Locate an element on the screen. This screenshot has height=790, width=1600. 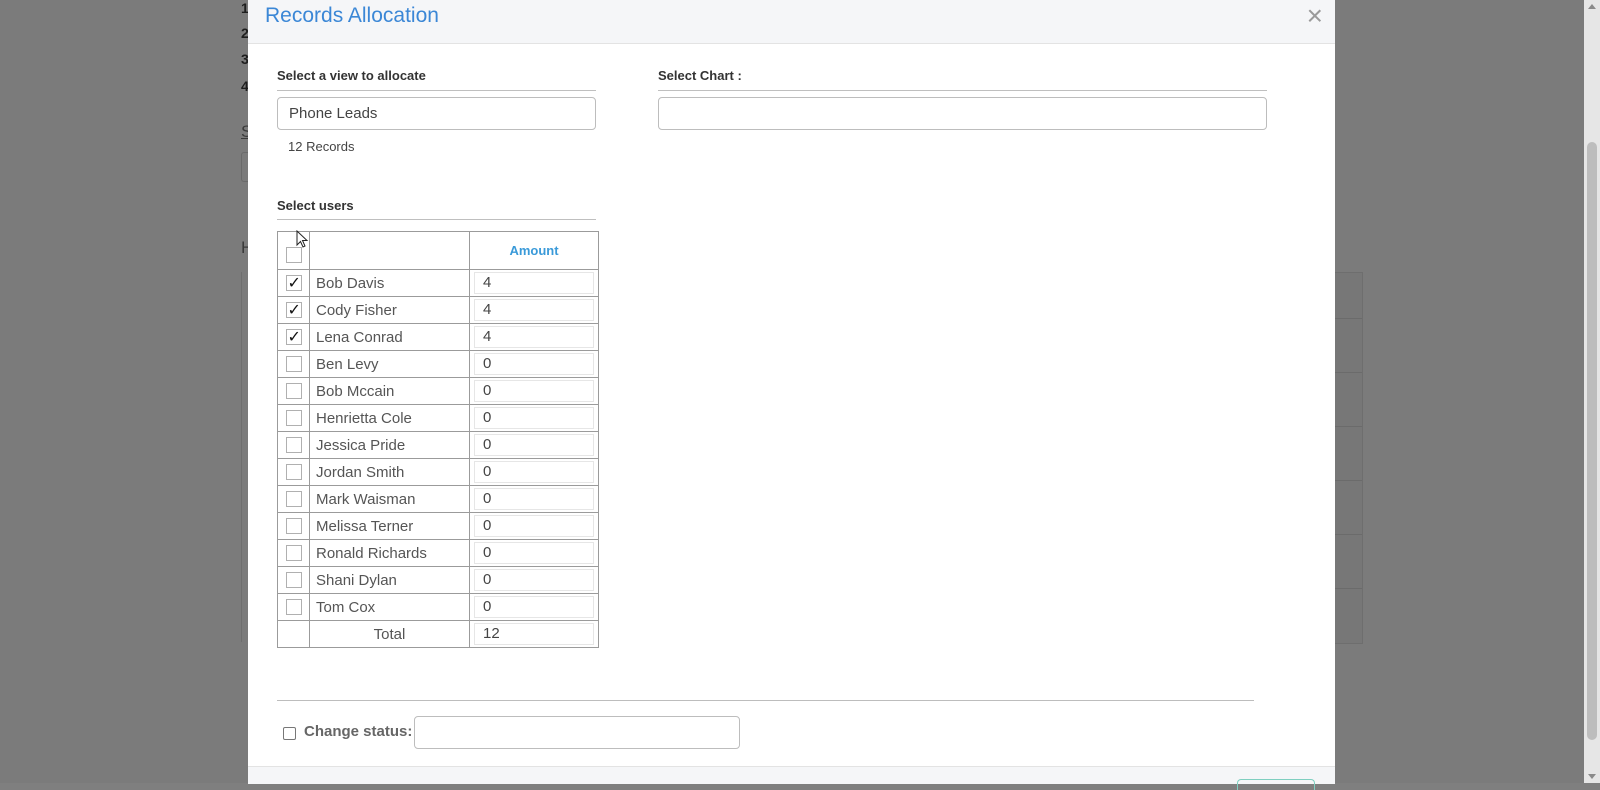
amount-column-header: Amount is located at coordinates (534, 250).